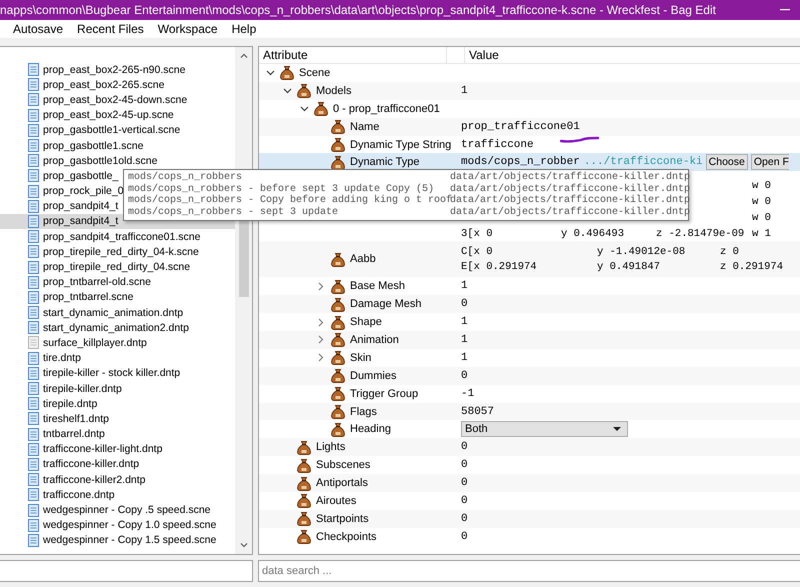 The height and width of the screenshot is (587, 800). What do you see at coordinates (117, 282) in the screenshot?
I see `file-item: prop_tntbarrel-old.scne` at bounding box center [117, 282].